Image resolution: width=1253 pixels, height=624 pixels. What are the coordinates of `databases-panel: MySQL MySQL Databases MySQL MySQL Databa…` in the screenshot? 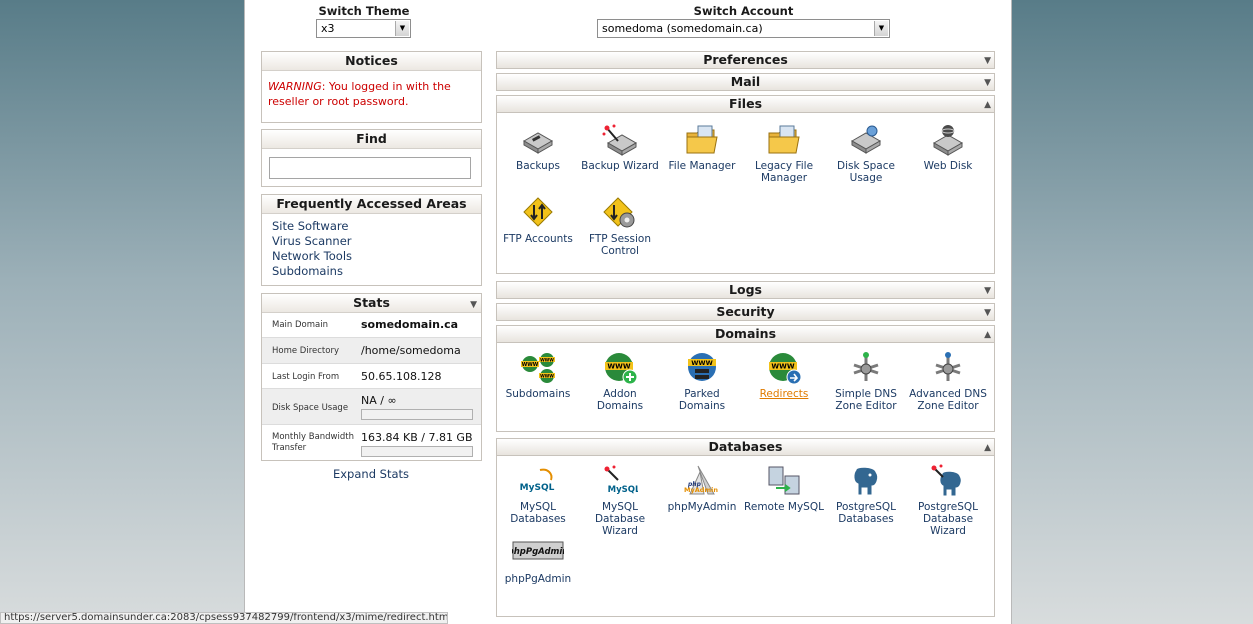 It's located at (745, 536).